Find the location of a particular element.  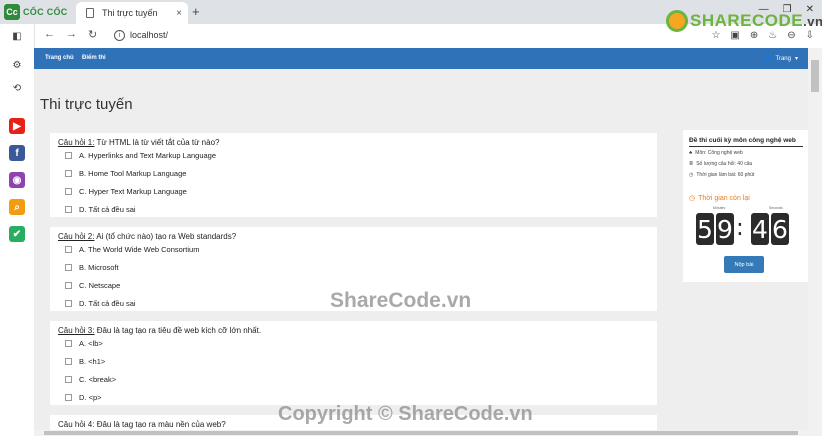

user-name: Trang is located at coordinates (783, 58).